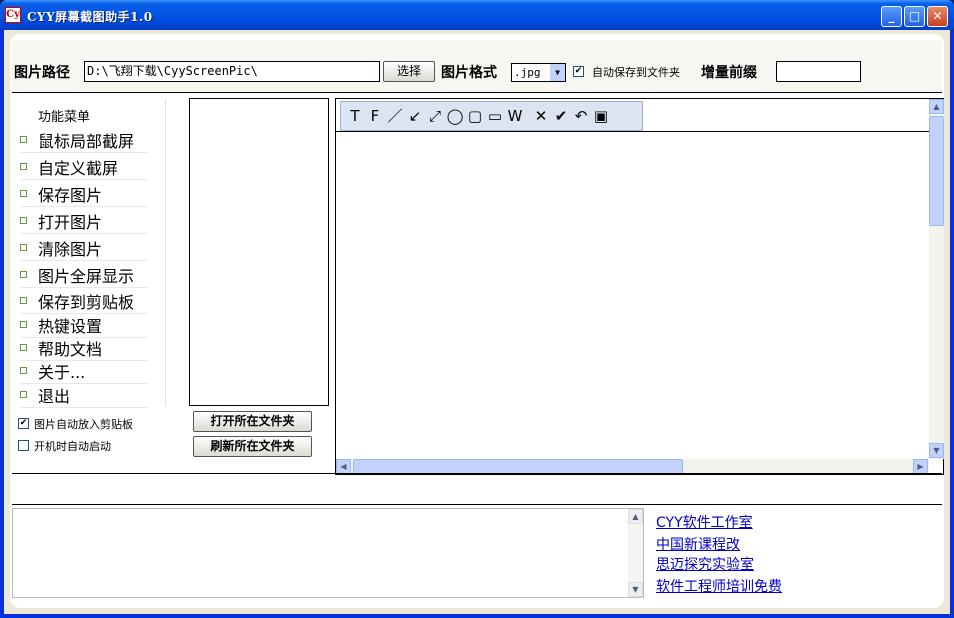  I want to click on browse-button: 选择, so click(409, 71).